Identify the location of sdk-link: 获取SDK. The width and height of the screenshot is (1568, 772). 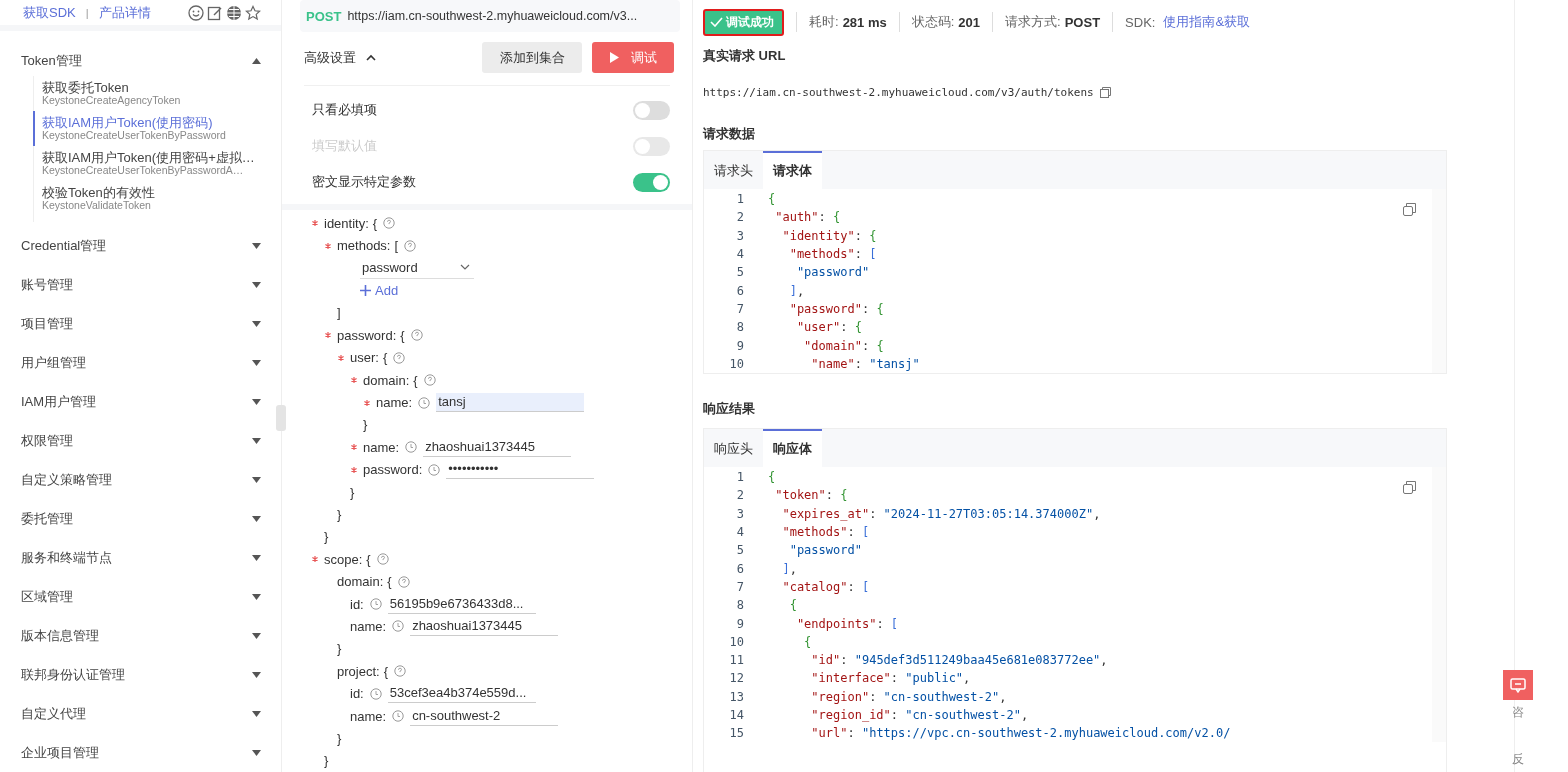
(49, 12).